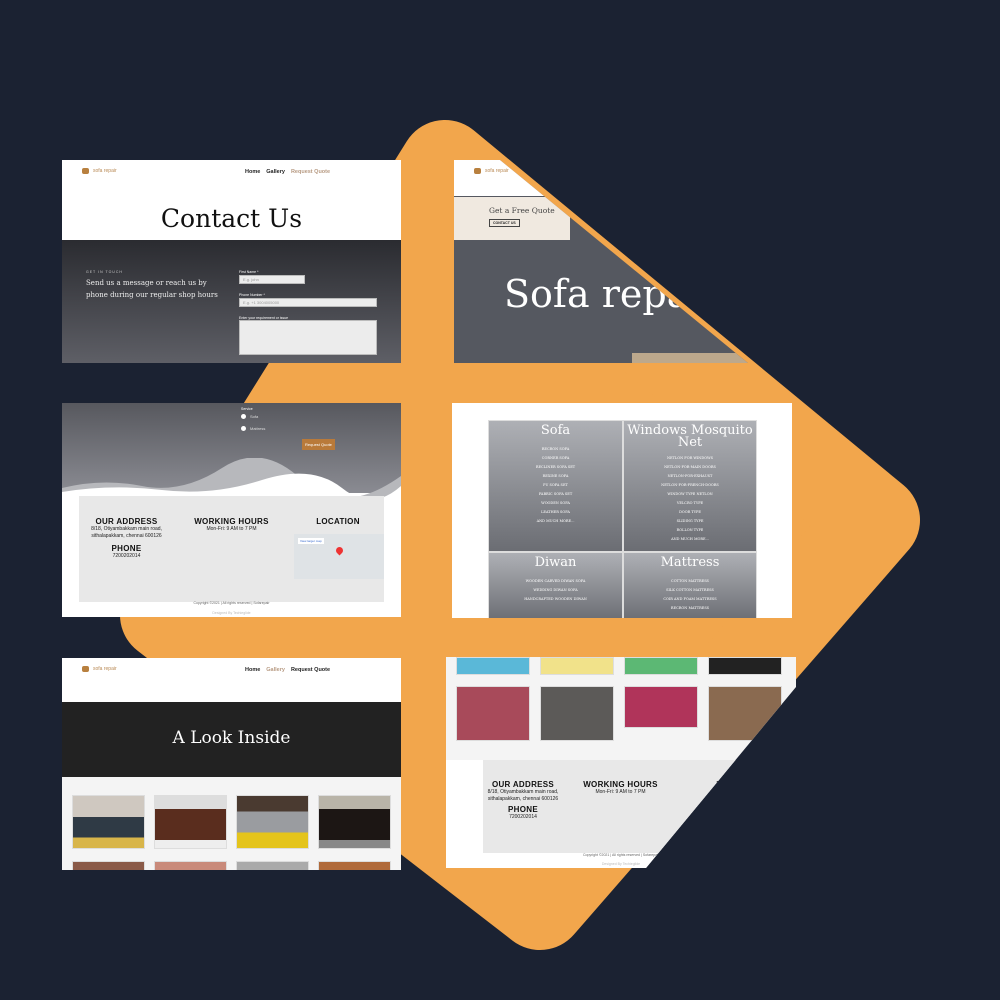  Describe the element at coordinates (555, 503) in the screenshot. I see `service-item: WOODEN SOFA` at that location.